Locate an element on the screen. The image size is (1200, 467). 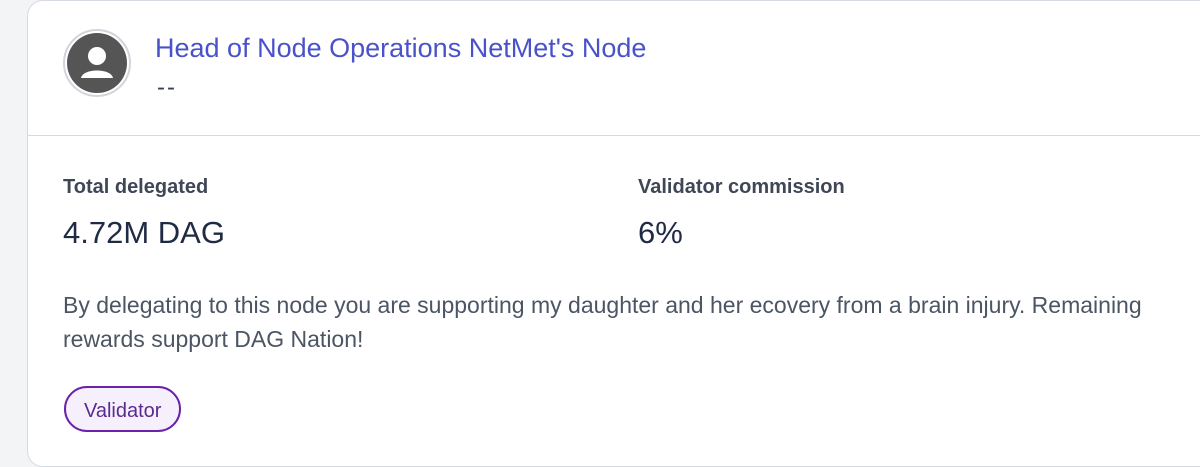
node-subtitle: -- is located at coordinates (167, 87).